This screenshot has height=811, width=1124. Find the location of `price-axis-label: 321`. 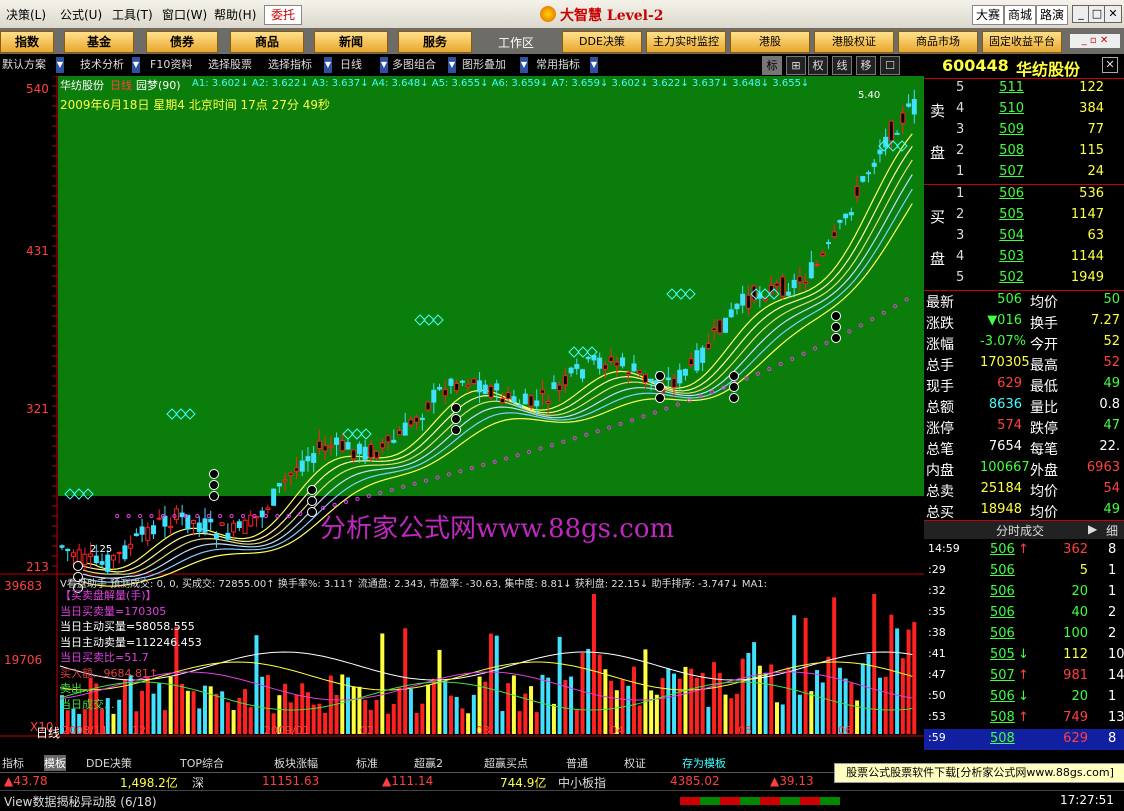

price-axis-label: 321 is located at coordinates (37, 409).